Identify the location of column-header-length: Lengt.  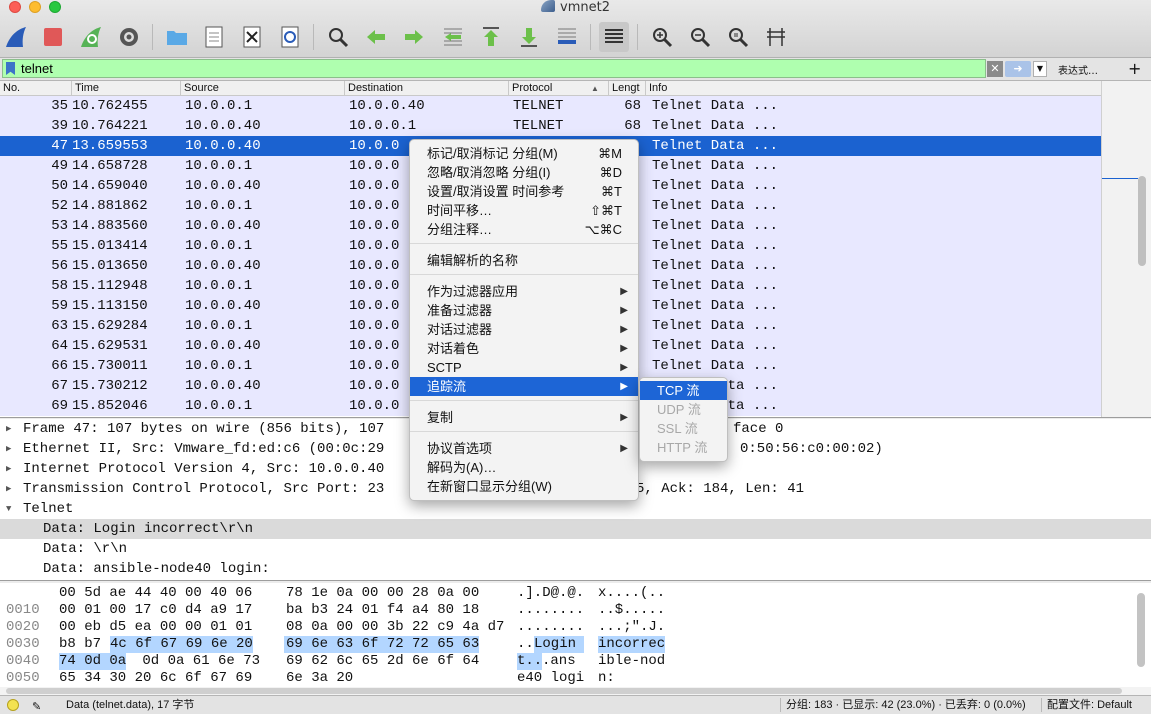
(627, 88).